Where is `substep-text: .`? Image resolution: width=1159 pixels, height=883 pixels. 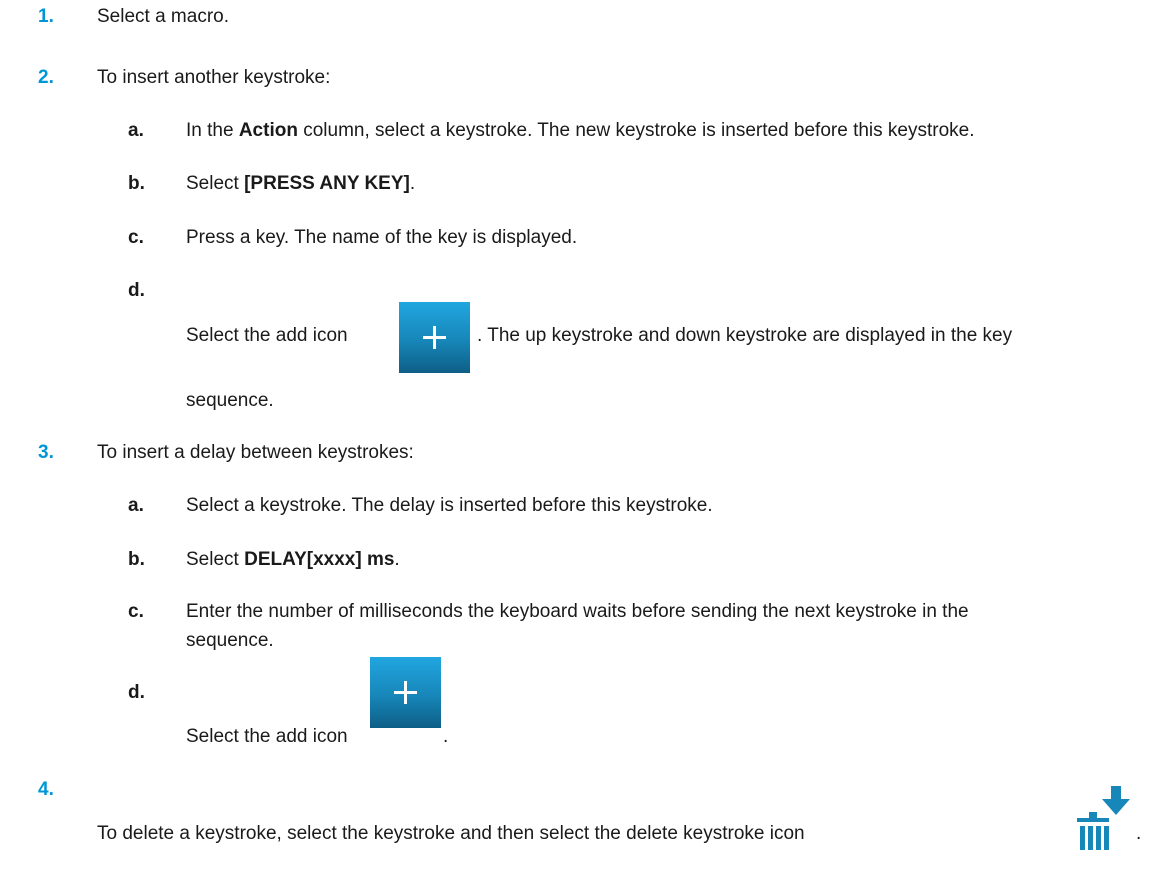
substep-text: . is located at coordinates (446, 736).